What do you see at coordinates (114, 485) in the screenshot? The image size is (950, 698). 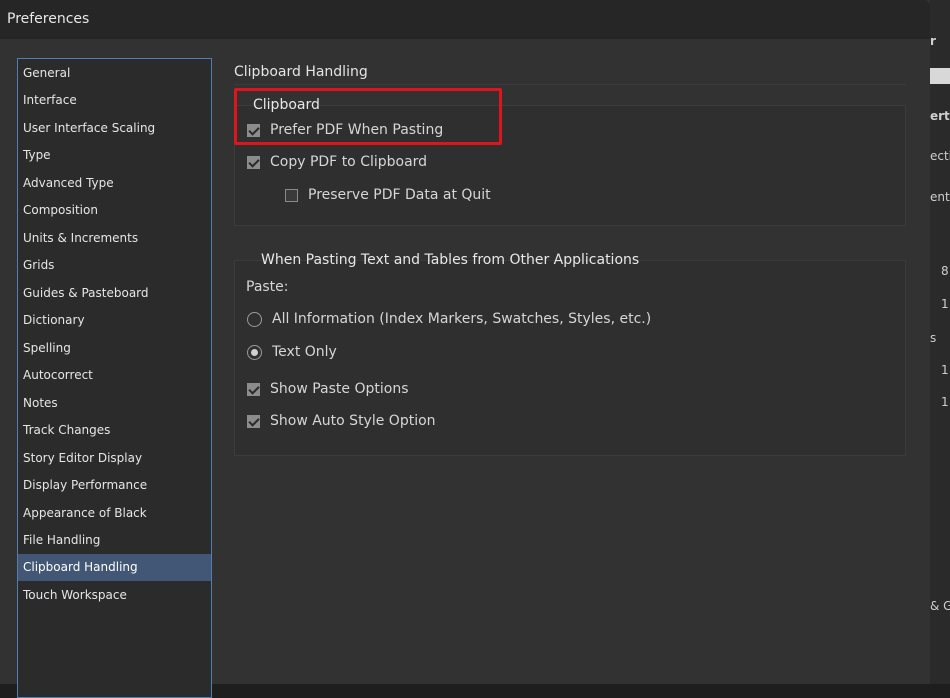 I see `sidebar-item-display-performance: Display Performance` at bounding box center [114, 485].